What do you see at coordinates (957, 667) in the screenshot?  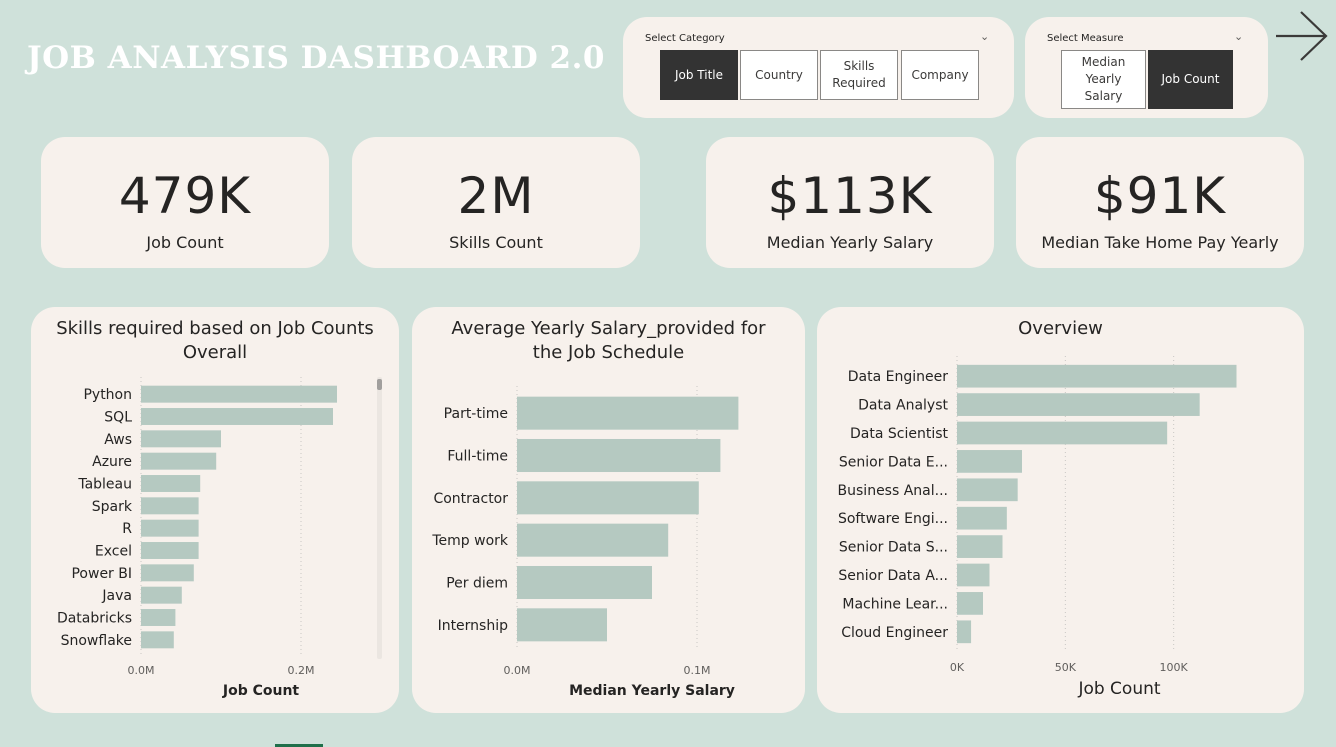 I see `x-tick-label: 0K` at bounding box center [957, 667].